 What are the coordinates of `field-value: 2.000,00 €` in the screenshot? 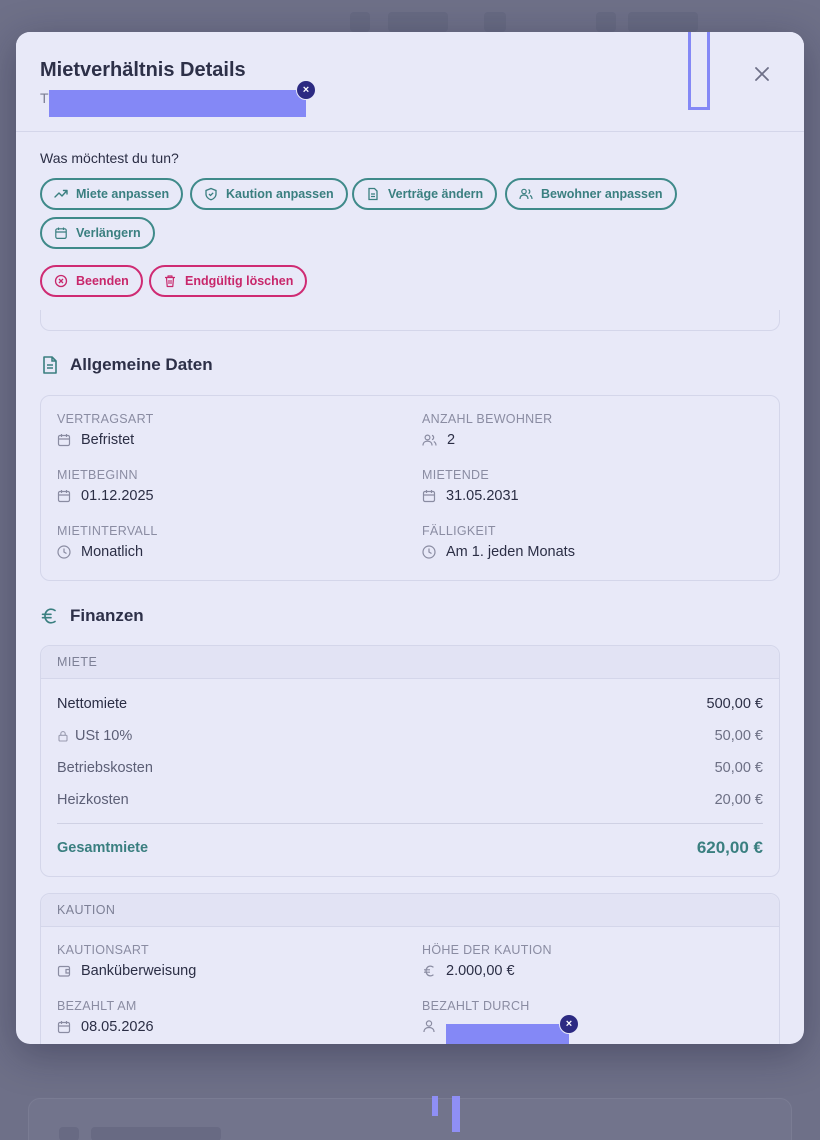 It's located at (487, 971).